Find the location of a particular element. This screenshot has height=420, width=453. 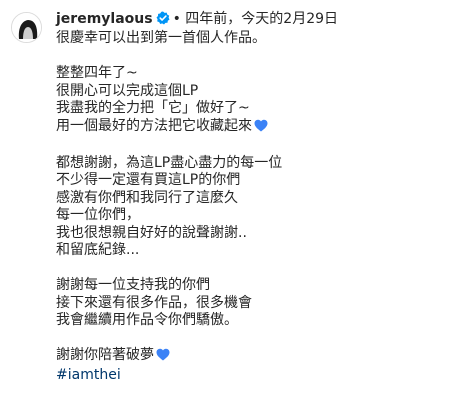

hashtag-link: #iamthei is located at coordinates (251, 376).